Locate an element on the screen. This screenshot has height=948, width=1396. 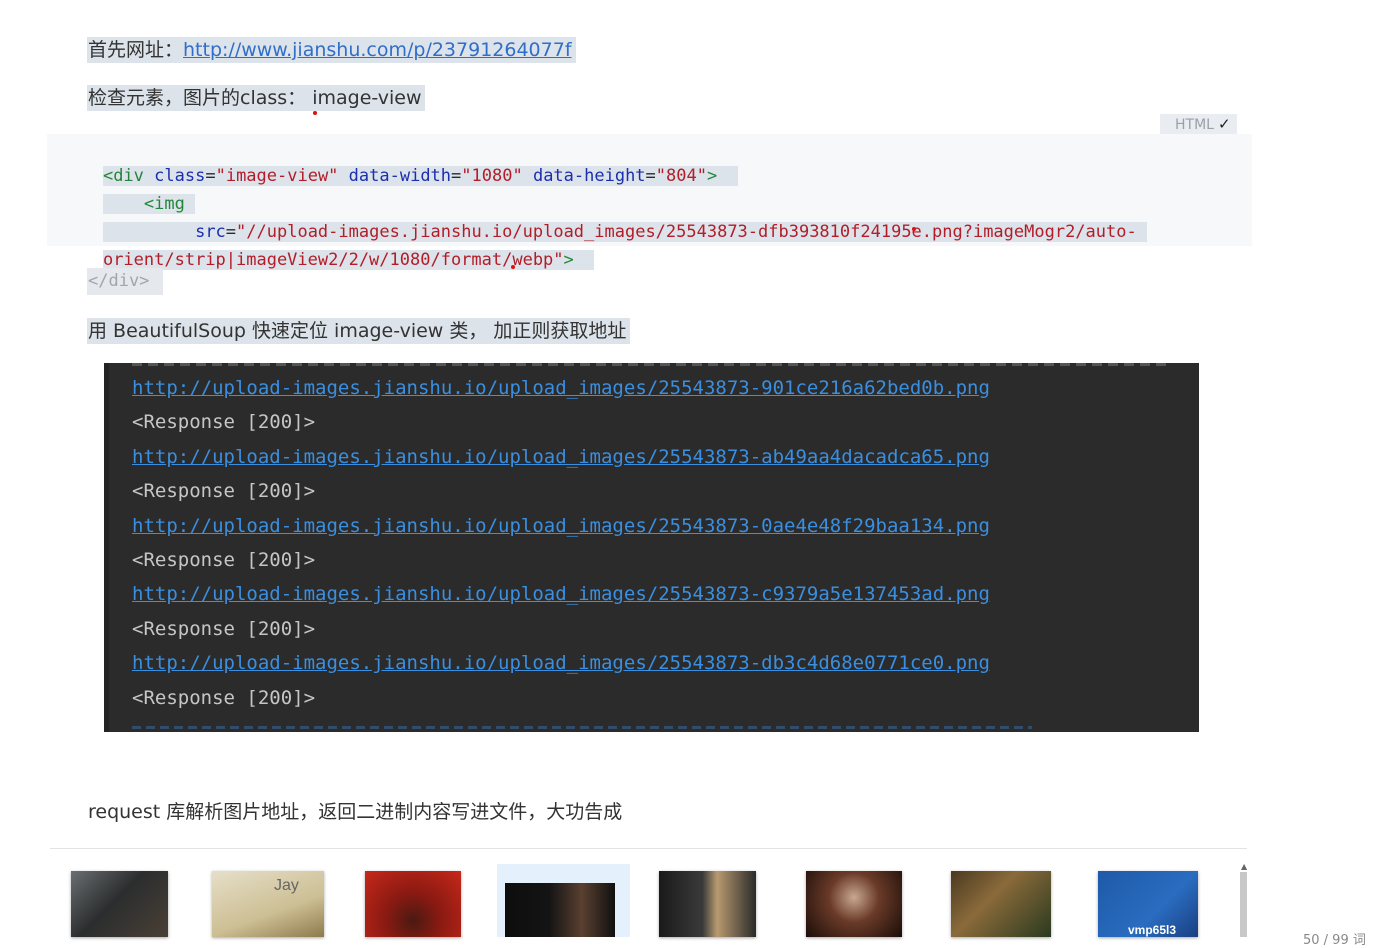
code-end-tag: </div> is located at coordinates (125, 281).